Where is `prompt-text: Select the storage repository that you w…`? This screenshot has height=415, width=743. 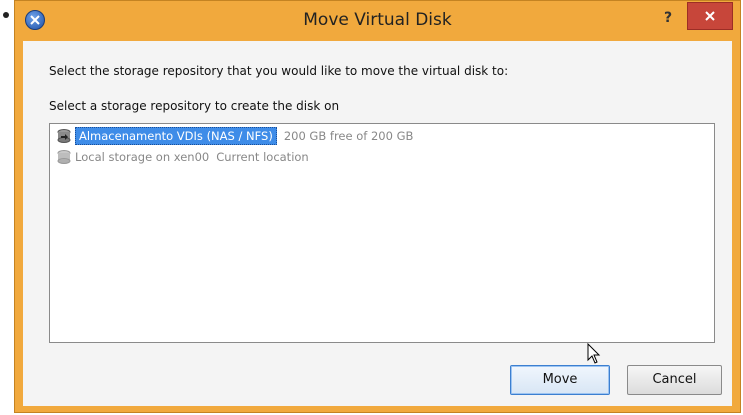 prompt-text: Select the storage repository that you w… is located at coordinates (279, 71).